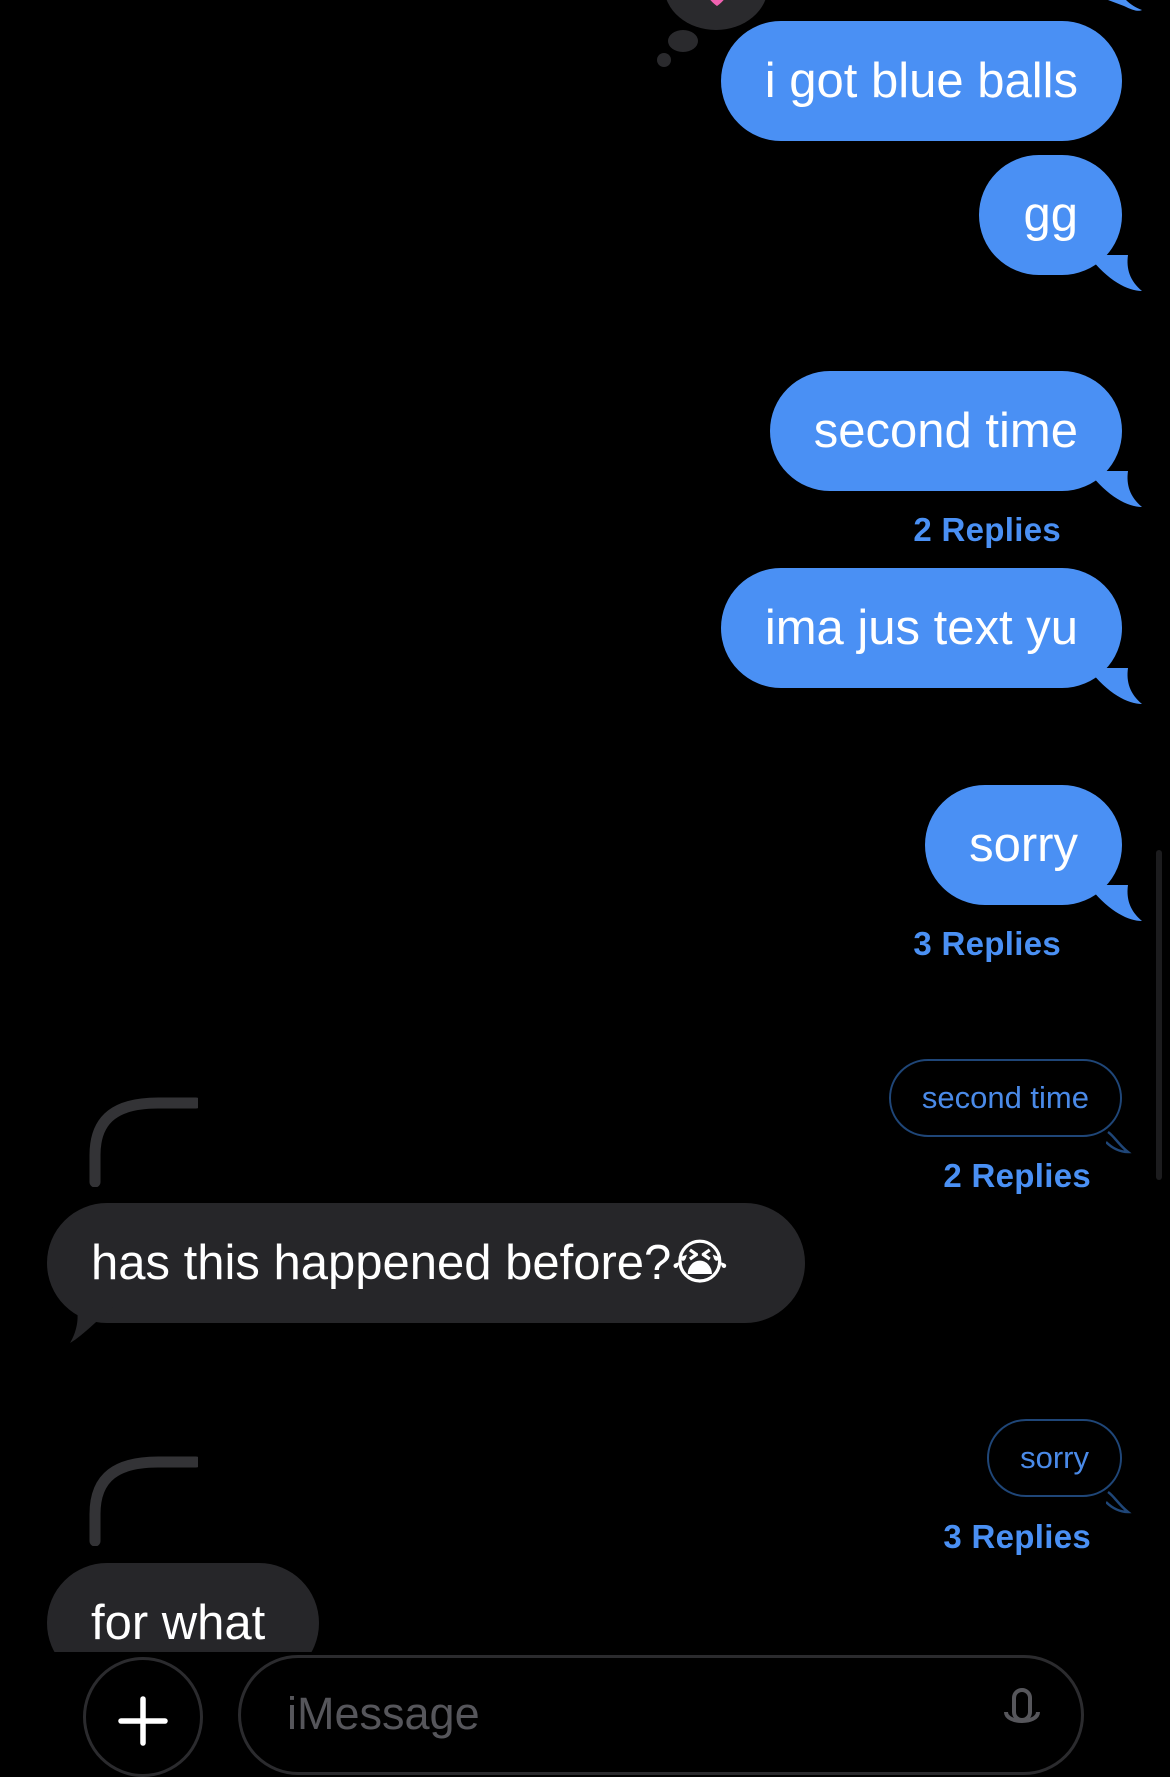 Image resolution: width=1170 pixels, height=1777 pixels. I want to click on scroll-indicator, so click(1159, 1015).